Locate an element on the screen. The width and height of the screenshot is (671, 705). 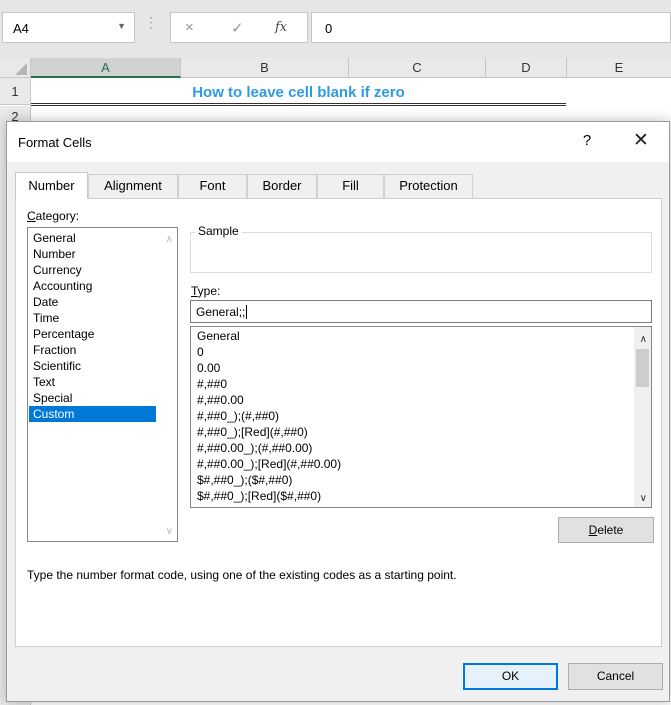
column-header-d: D is located at coordinates (526, 68).